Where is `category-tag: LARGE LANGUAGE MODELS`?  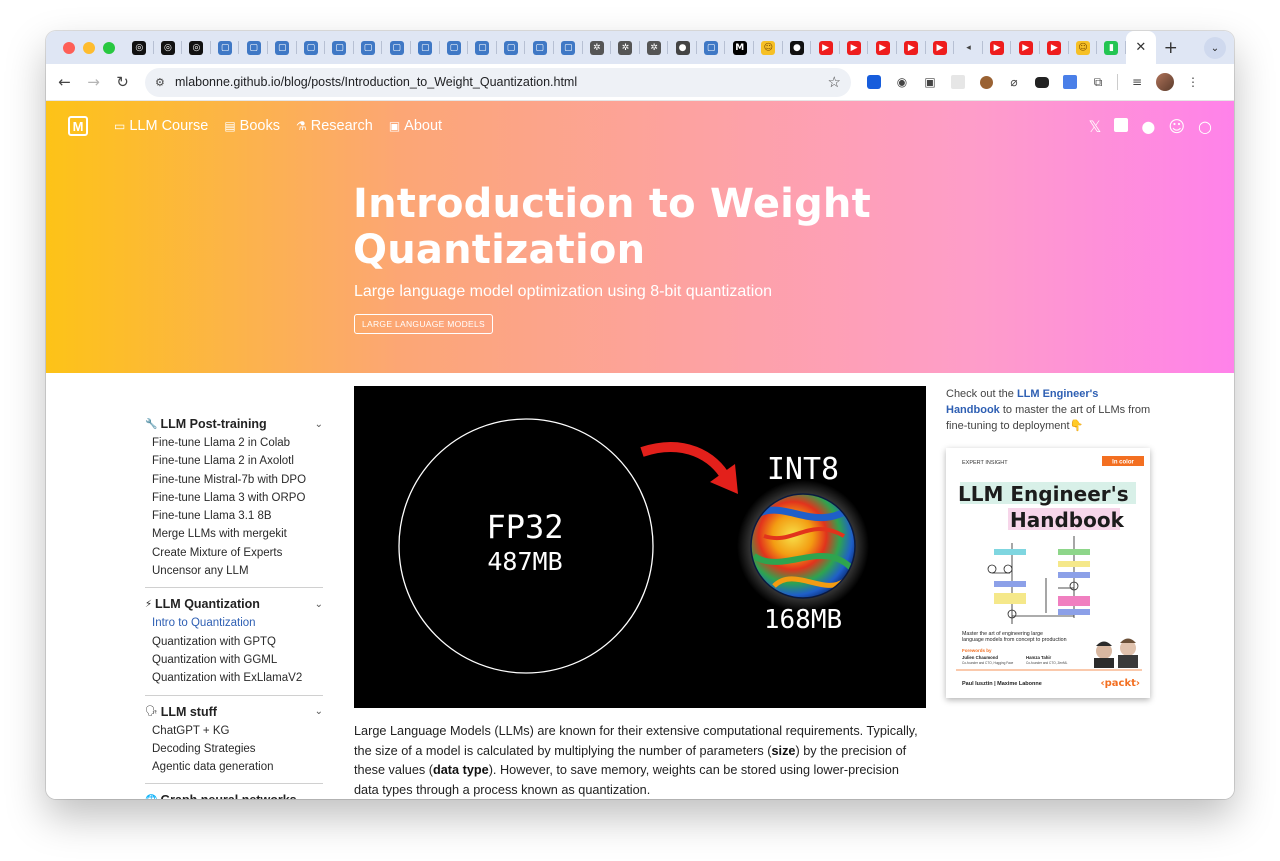
category-tag: LARGE LANGUAGE MODELS is located at coordinates (423, 324).